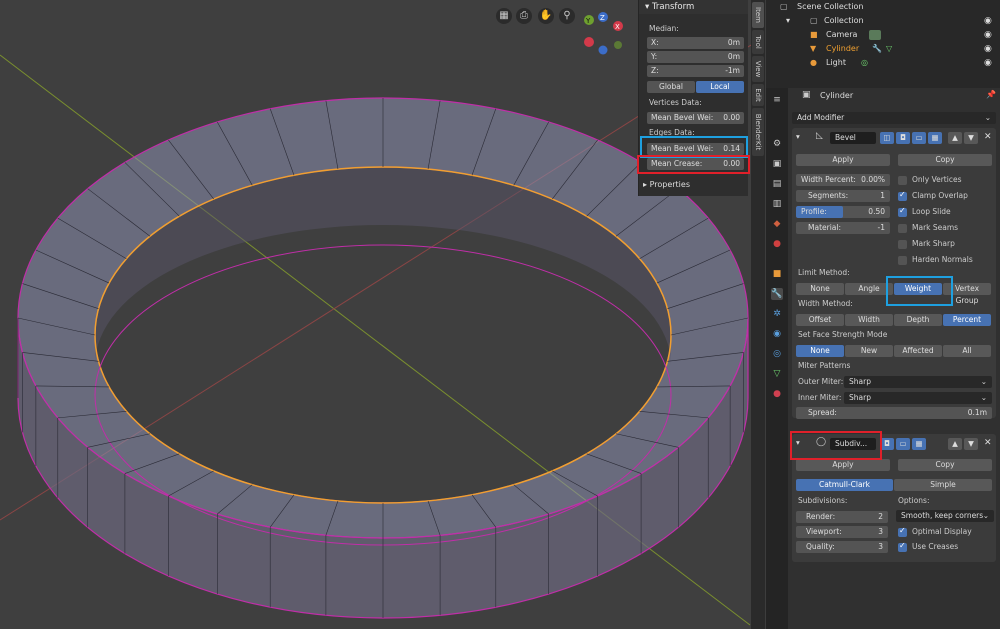 The image size is (1000, 629). I want to click on y-field: Y: 0m, so click(695, 57).